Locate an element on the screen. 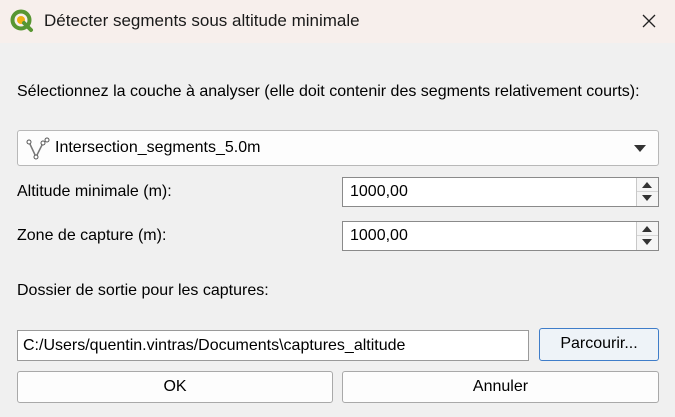 The width and height of the screenshot is (675, 417). min-altitude-decrement-button is located at coordinates (647, 199).